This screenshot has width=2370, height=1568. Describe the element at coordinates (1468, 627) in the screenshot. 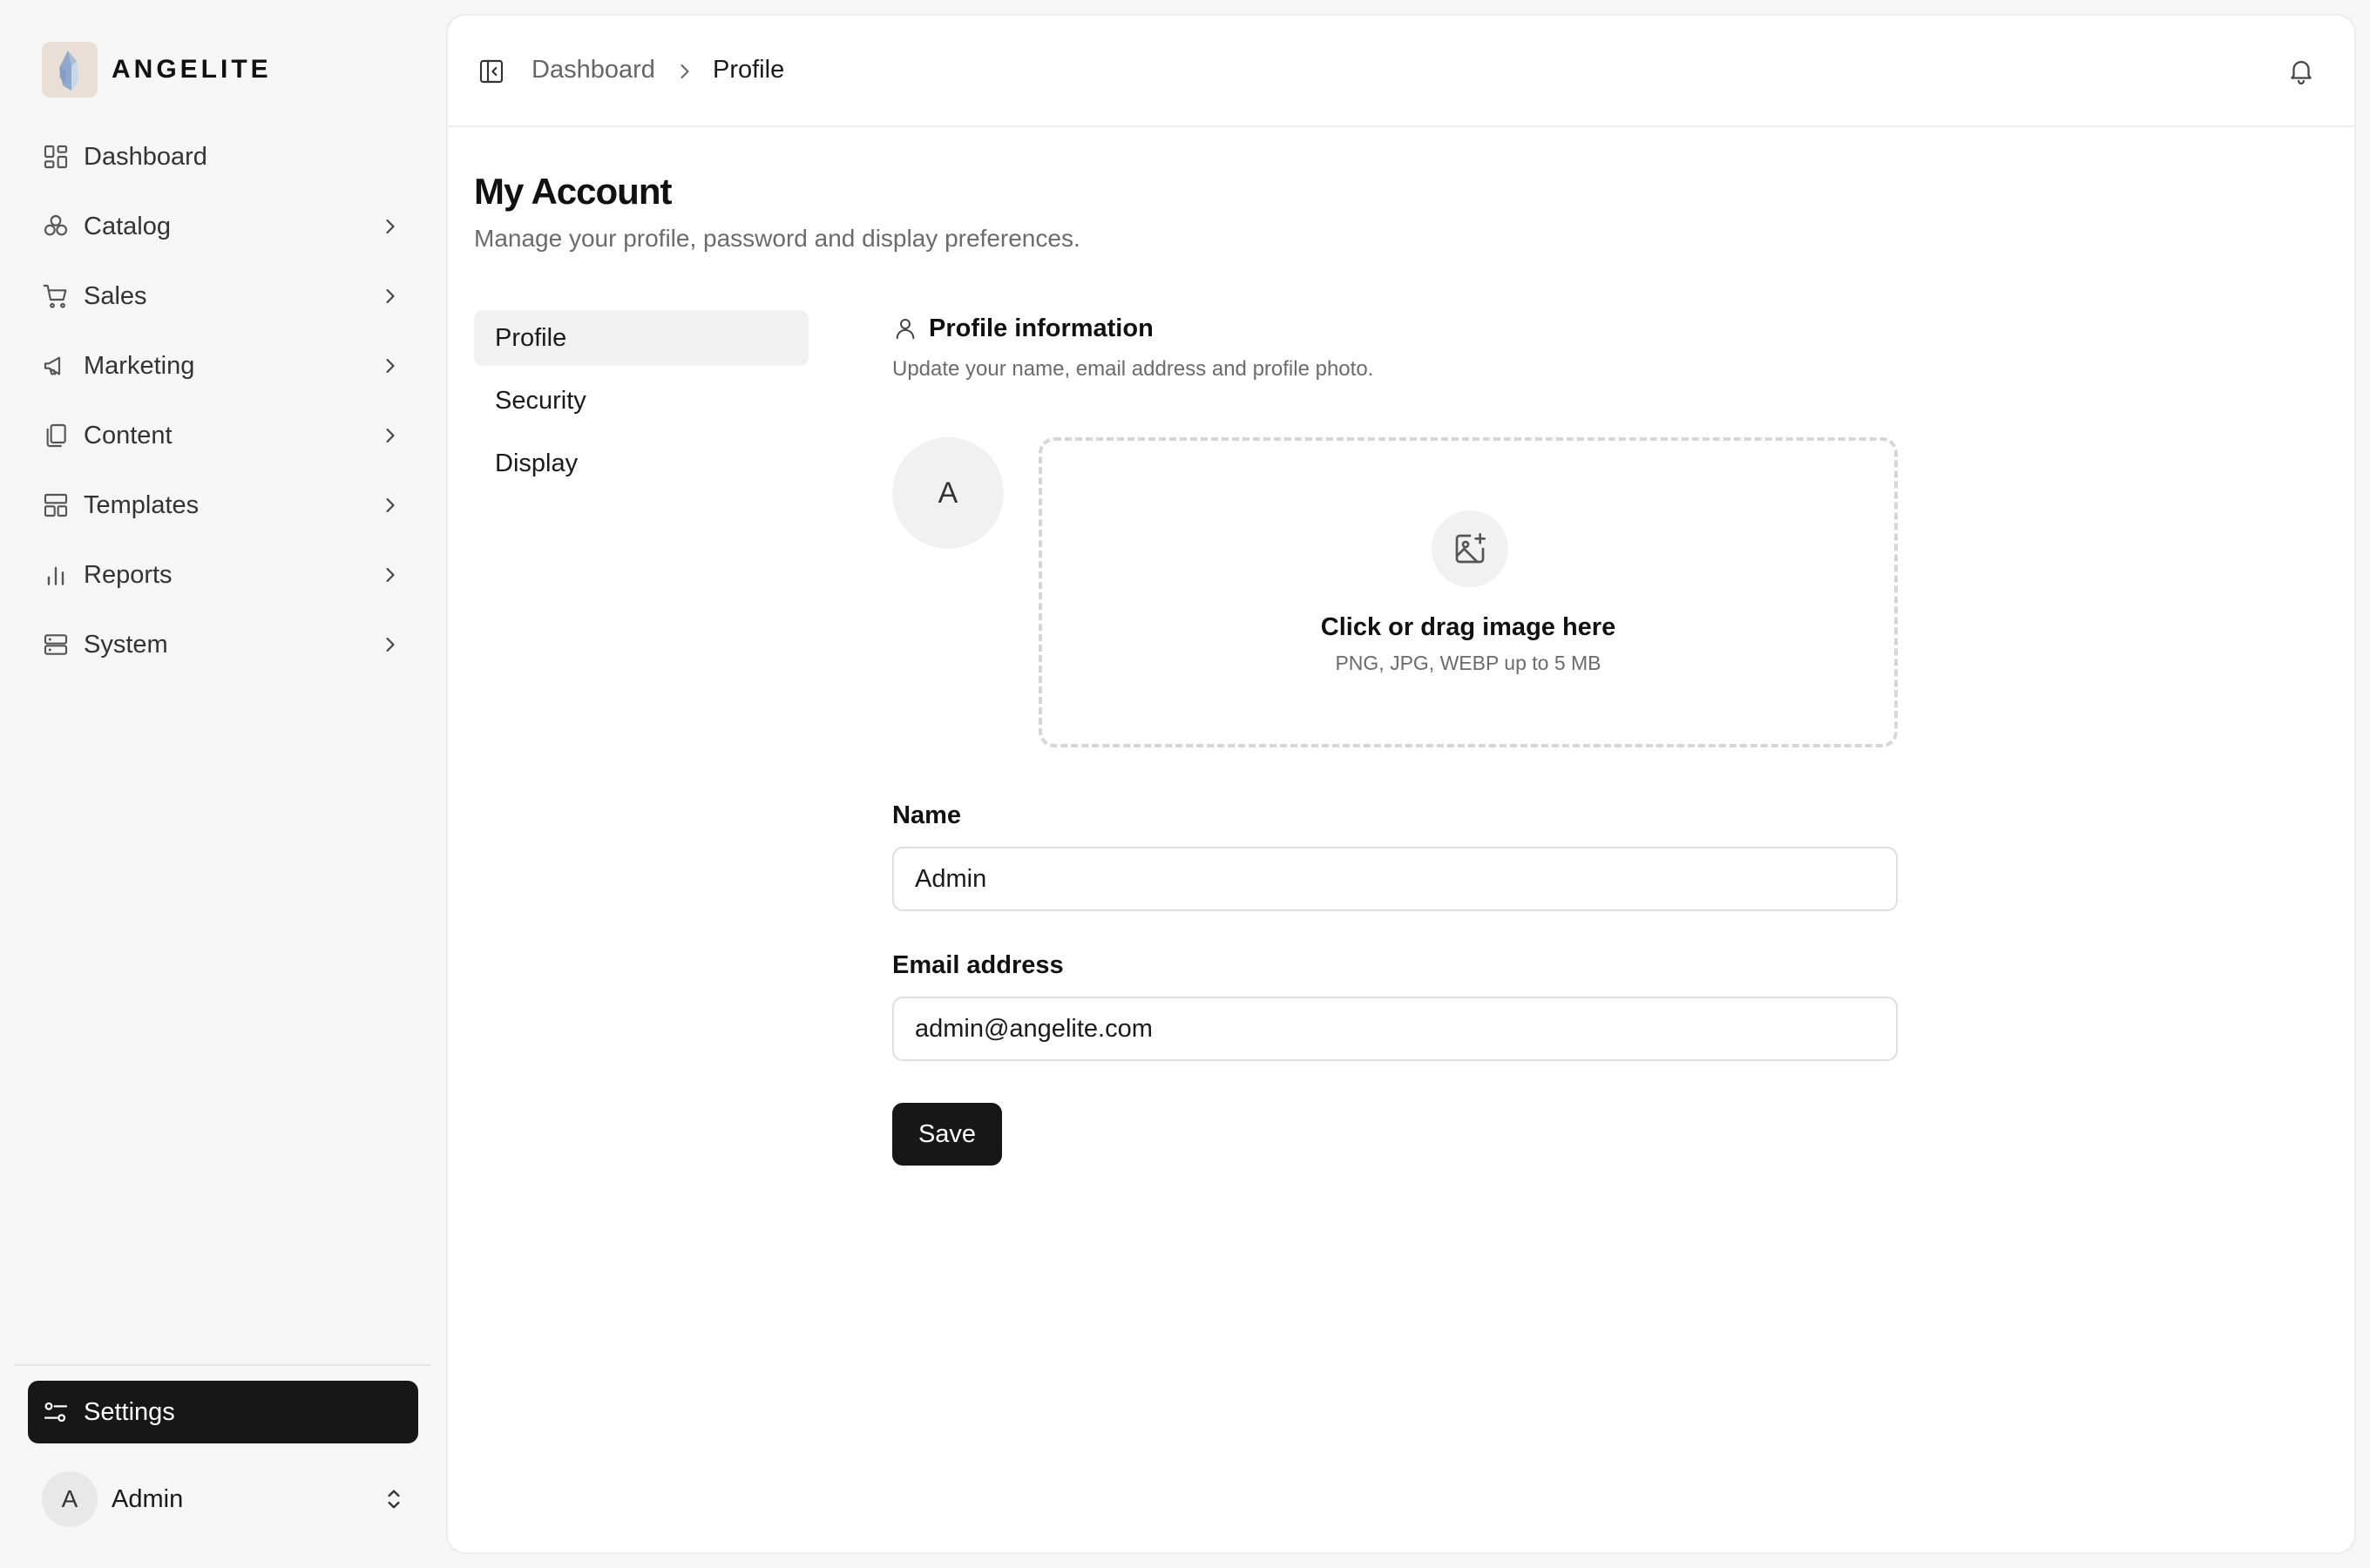

I see `dropzone-title: Click or drag image here` at that location.